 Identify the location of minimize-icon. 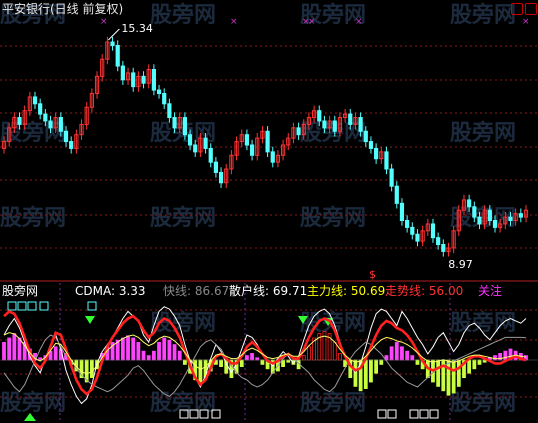
(517, 9).